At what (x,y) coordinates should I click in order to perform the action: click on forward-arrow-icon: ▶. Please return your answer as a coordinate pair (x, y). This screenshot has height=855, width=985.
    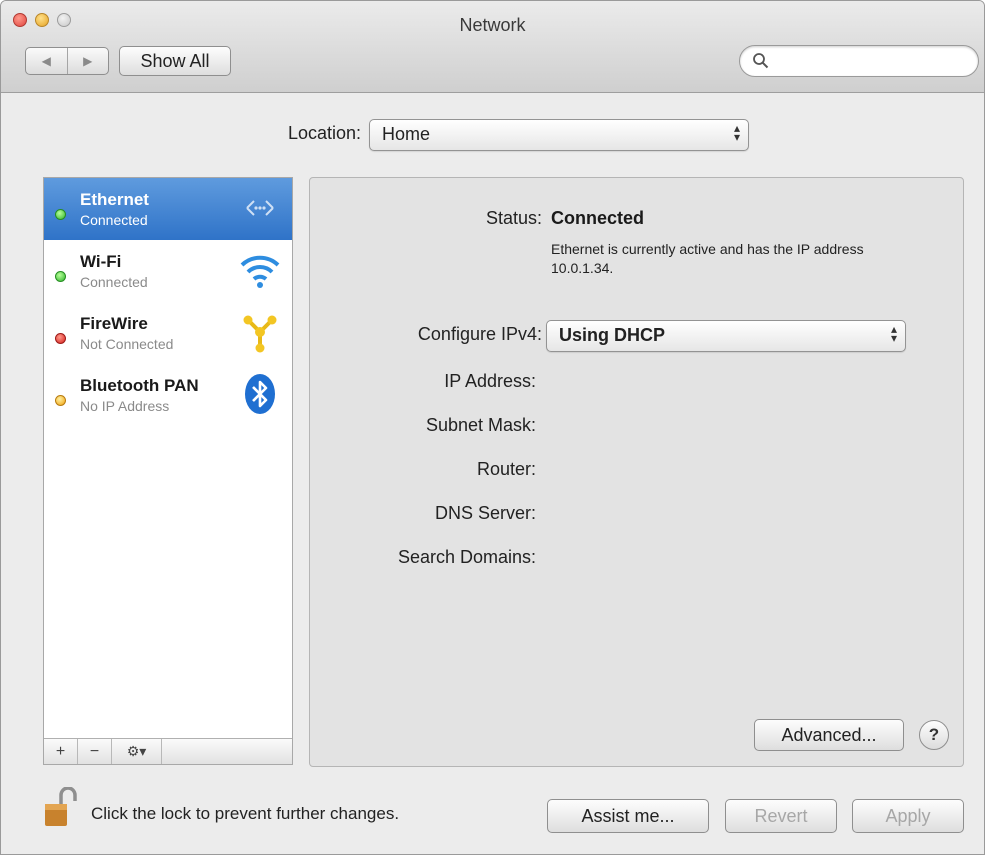
    Looking at the image, I should click on (88, 61).